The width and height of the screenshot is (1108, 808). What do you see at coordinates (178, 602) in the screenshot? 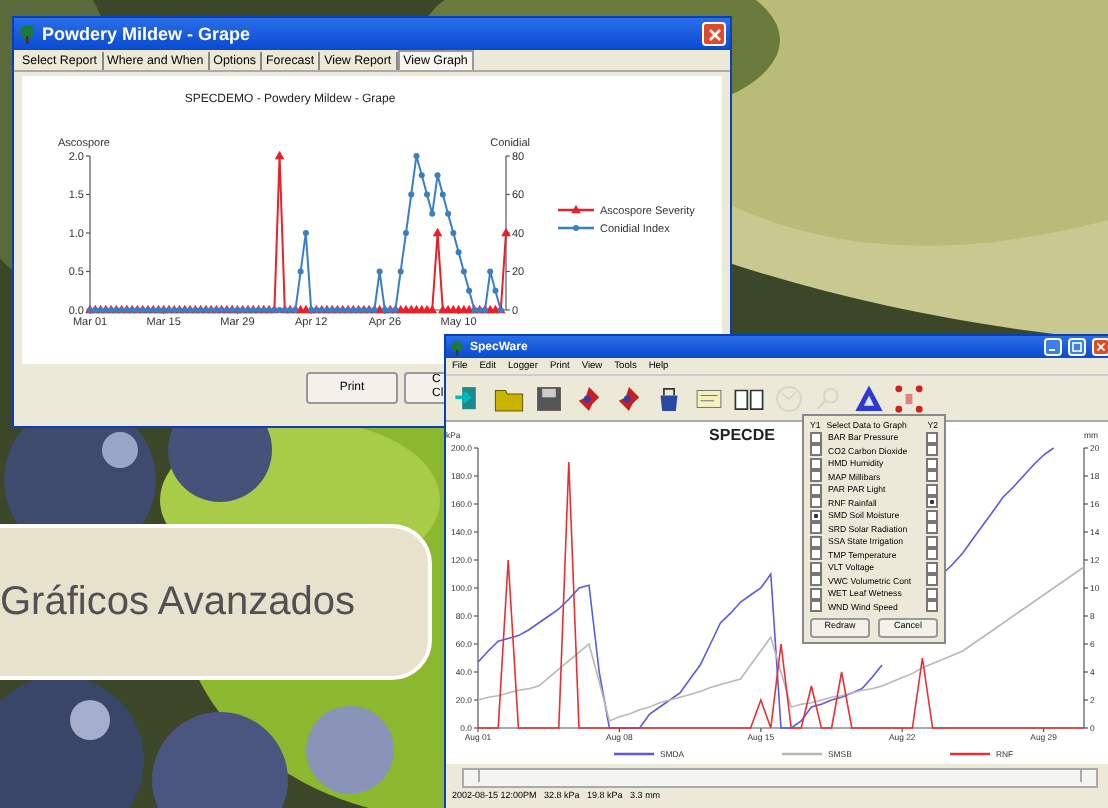
I see `caption: Gráficos Avanzados` at bounding box center [178, 602].